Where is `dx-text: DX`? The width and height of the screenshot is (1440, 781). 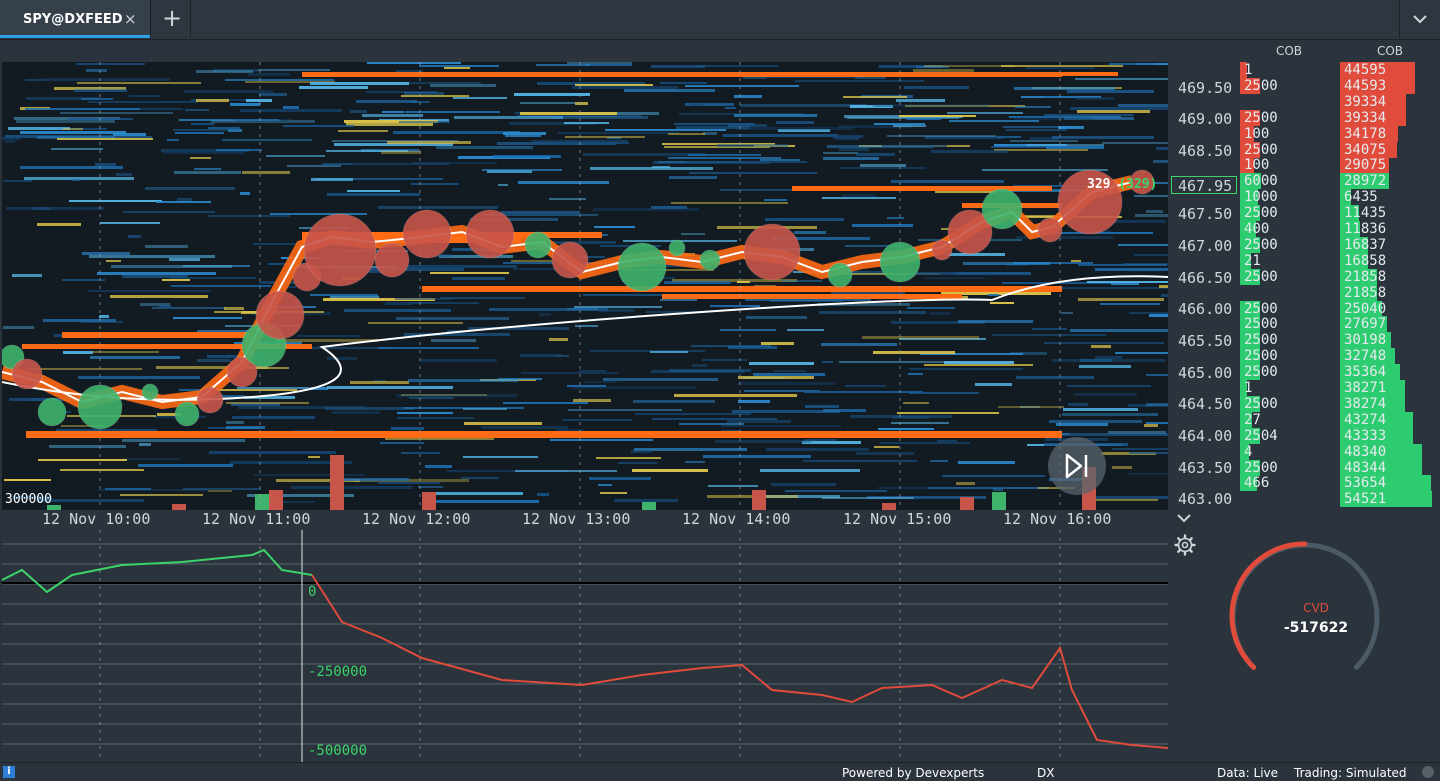 dx-text: DX is located at coordinates (1046, 773).